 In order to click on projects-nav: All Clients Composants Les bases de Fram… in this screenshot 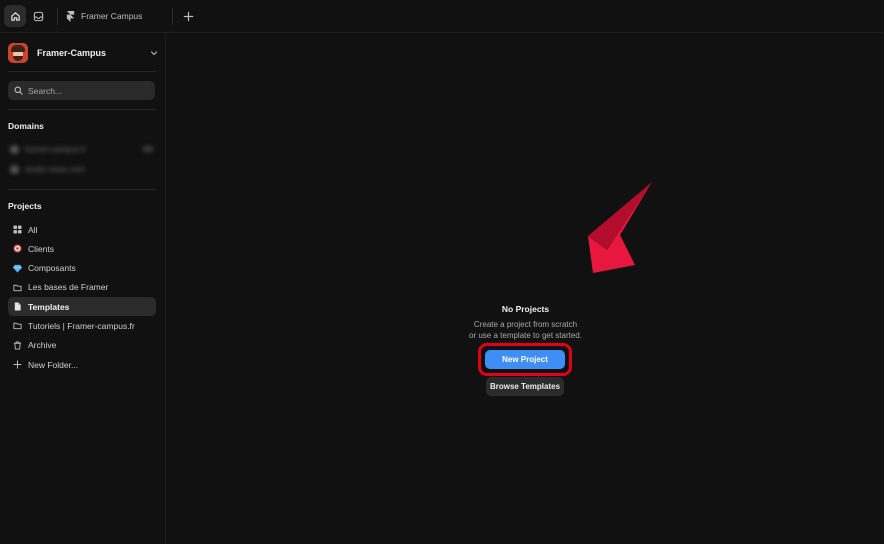, I will do `click(82, 297)`.